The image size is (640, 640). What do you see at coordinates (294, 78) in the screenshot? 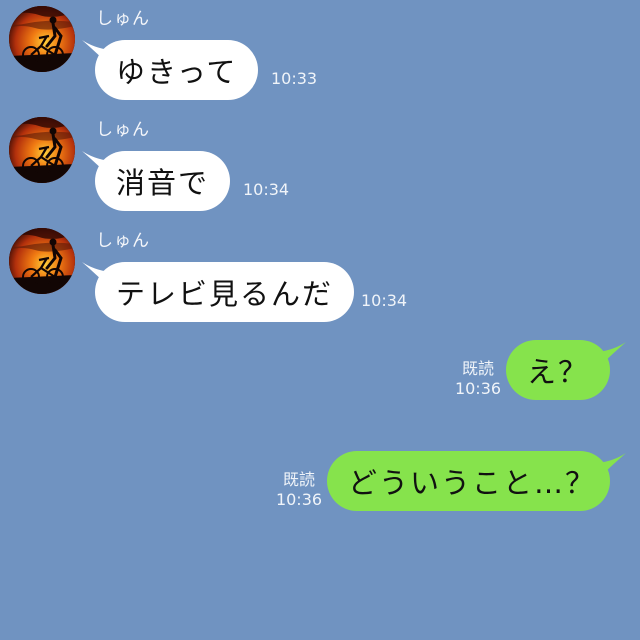
I see `message-time: 10:33` at bounding box center [294, 78].